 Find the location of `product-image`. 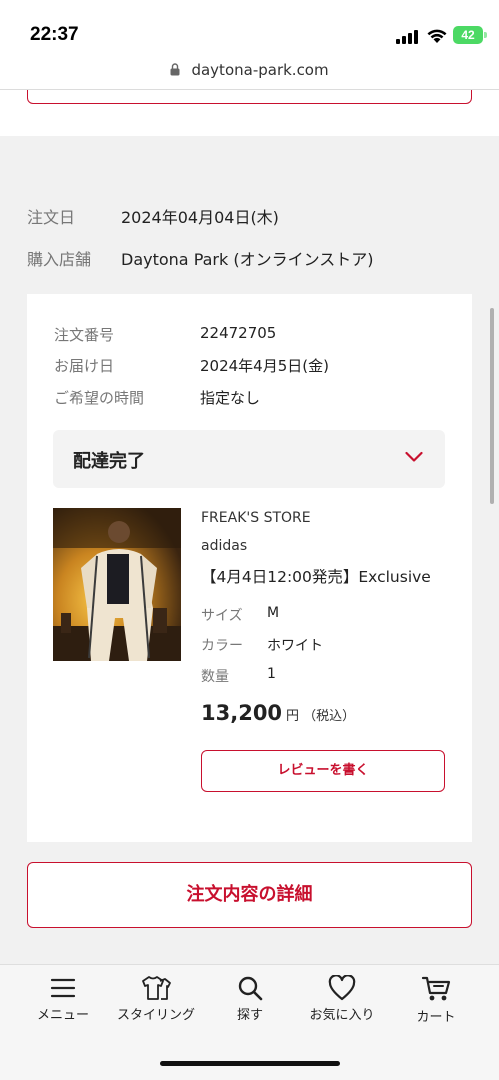

product-image is located at coordinates (117, 584).